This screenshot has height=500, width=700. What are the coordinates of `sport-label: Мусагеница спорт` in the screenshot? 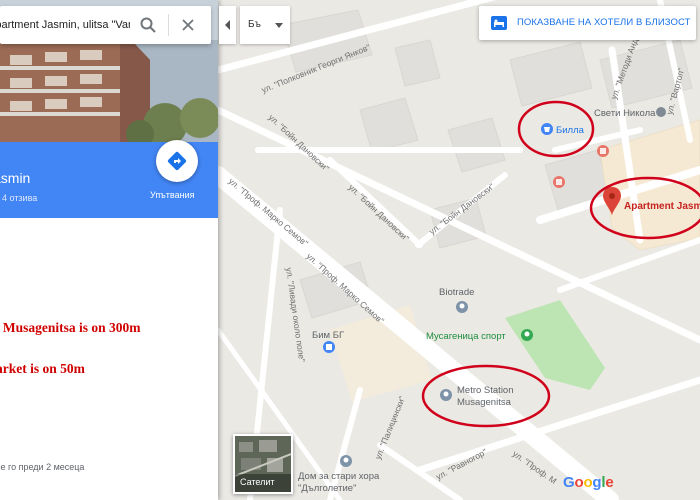 It's located at (466, 336).